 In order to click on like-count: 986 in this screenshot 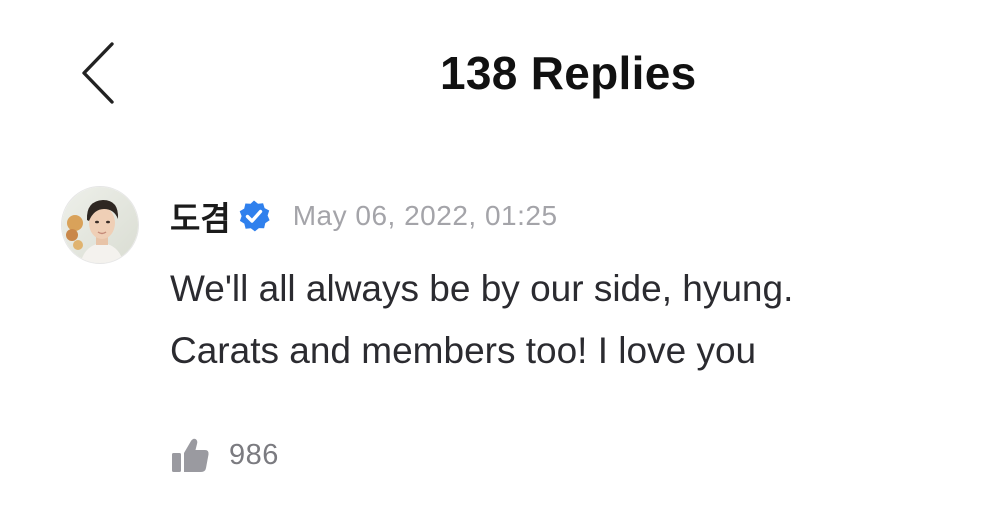, I will do `click(254, 454)`.